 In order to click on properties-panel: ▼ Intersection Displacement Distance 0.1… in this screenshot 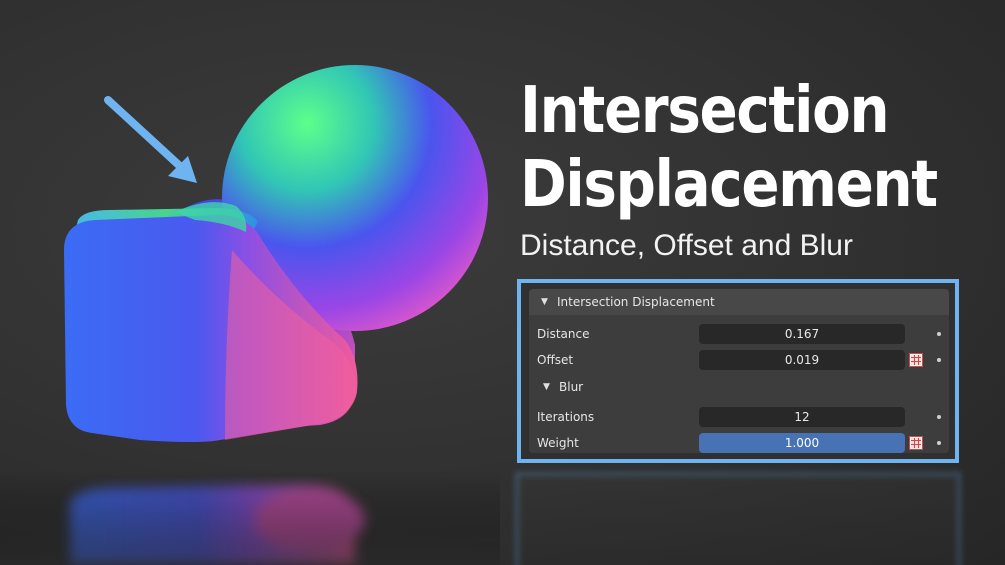, I will do `click(739, 371)`.